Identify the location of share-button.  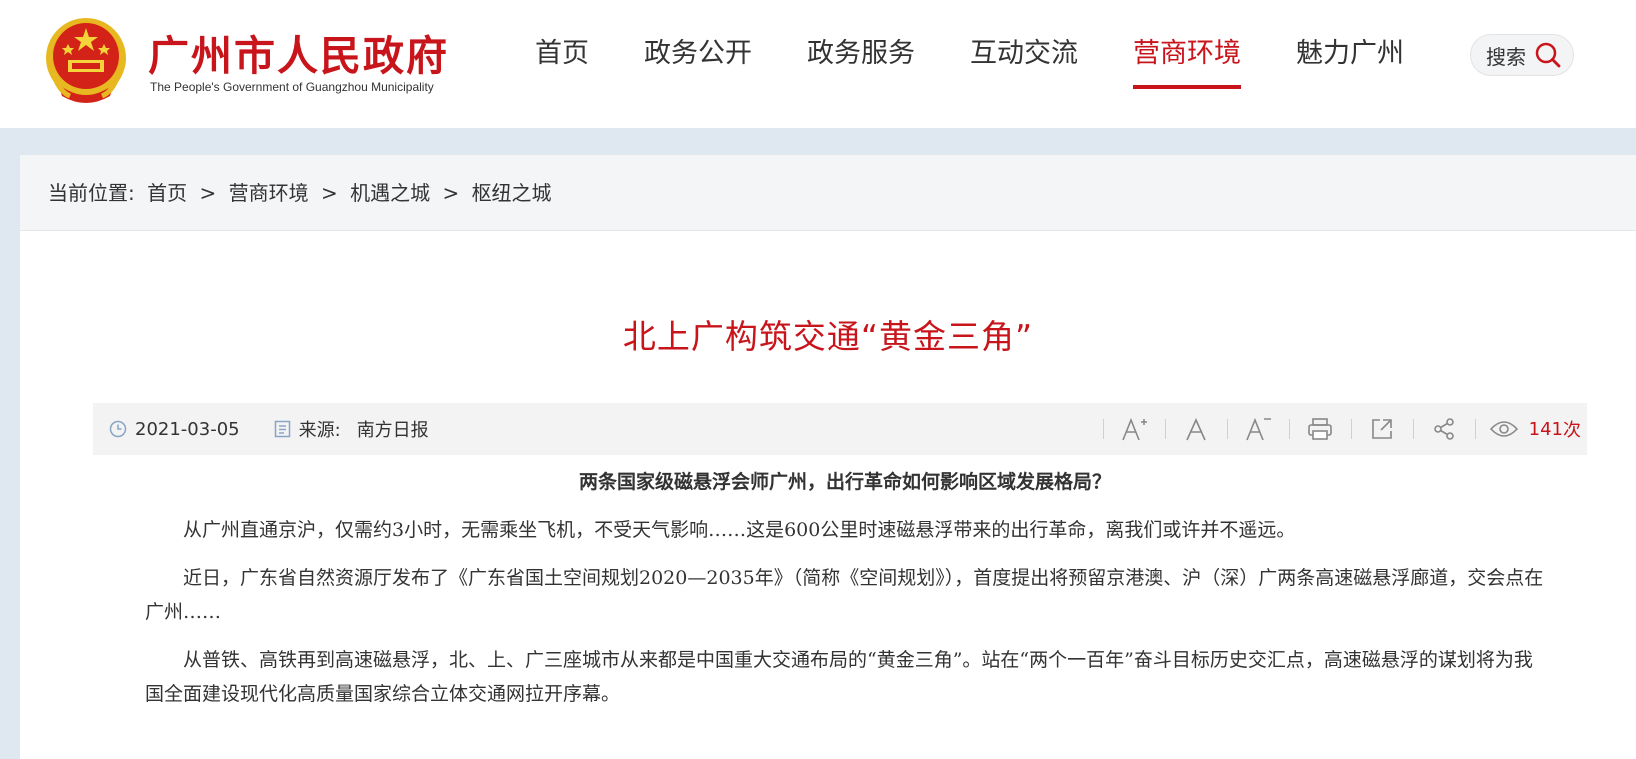
(1443, 429).